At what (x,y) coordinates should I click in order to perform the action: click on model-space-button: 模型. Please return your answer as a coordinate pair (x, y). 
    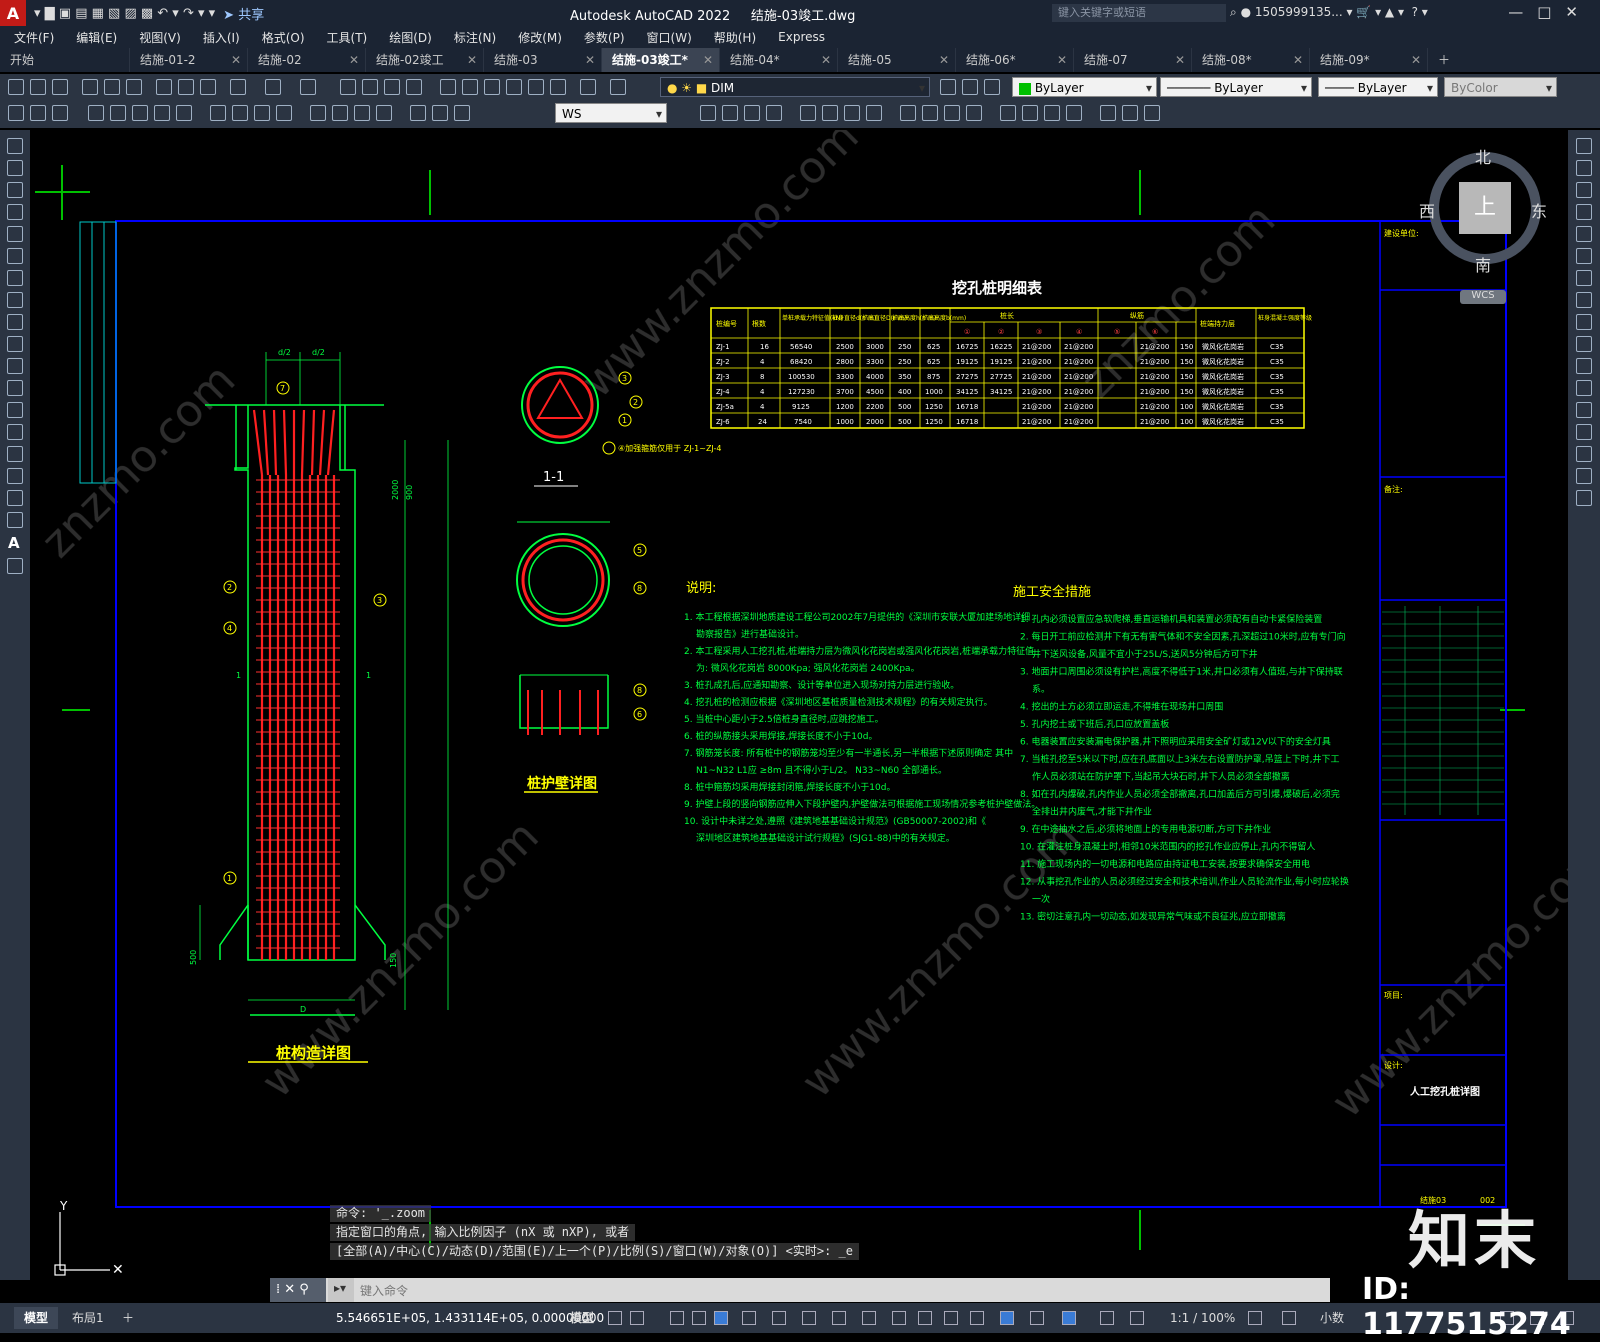
    Looking at the image, I should click on (582, 1318).